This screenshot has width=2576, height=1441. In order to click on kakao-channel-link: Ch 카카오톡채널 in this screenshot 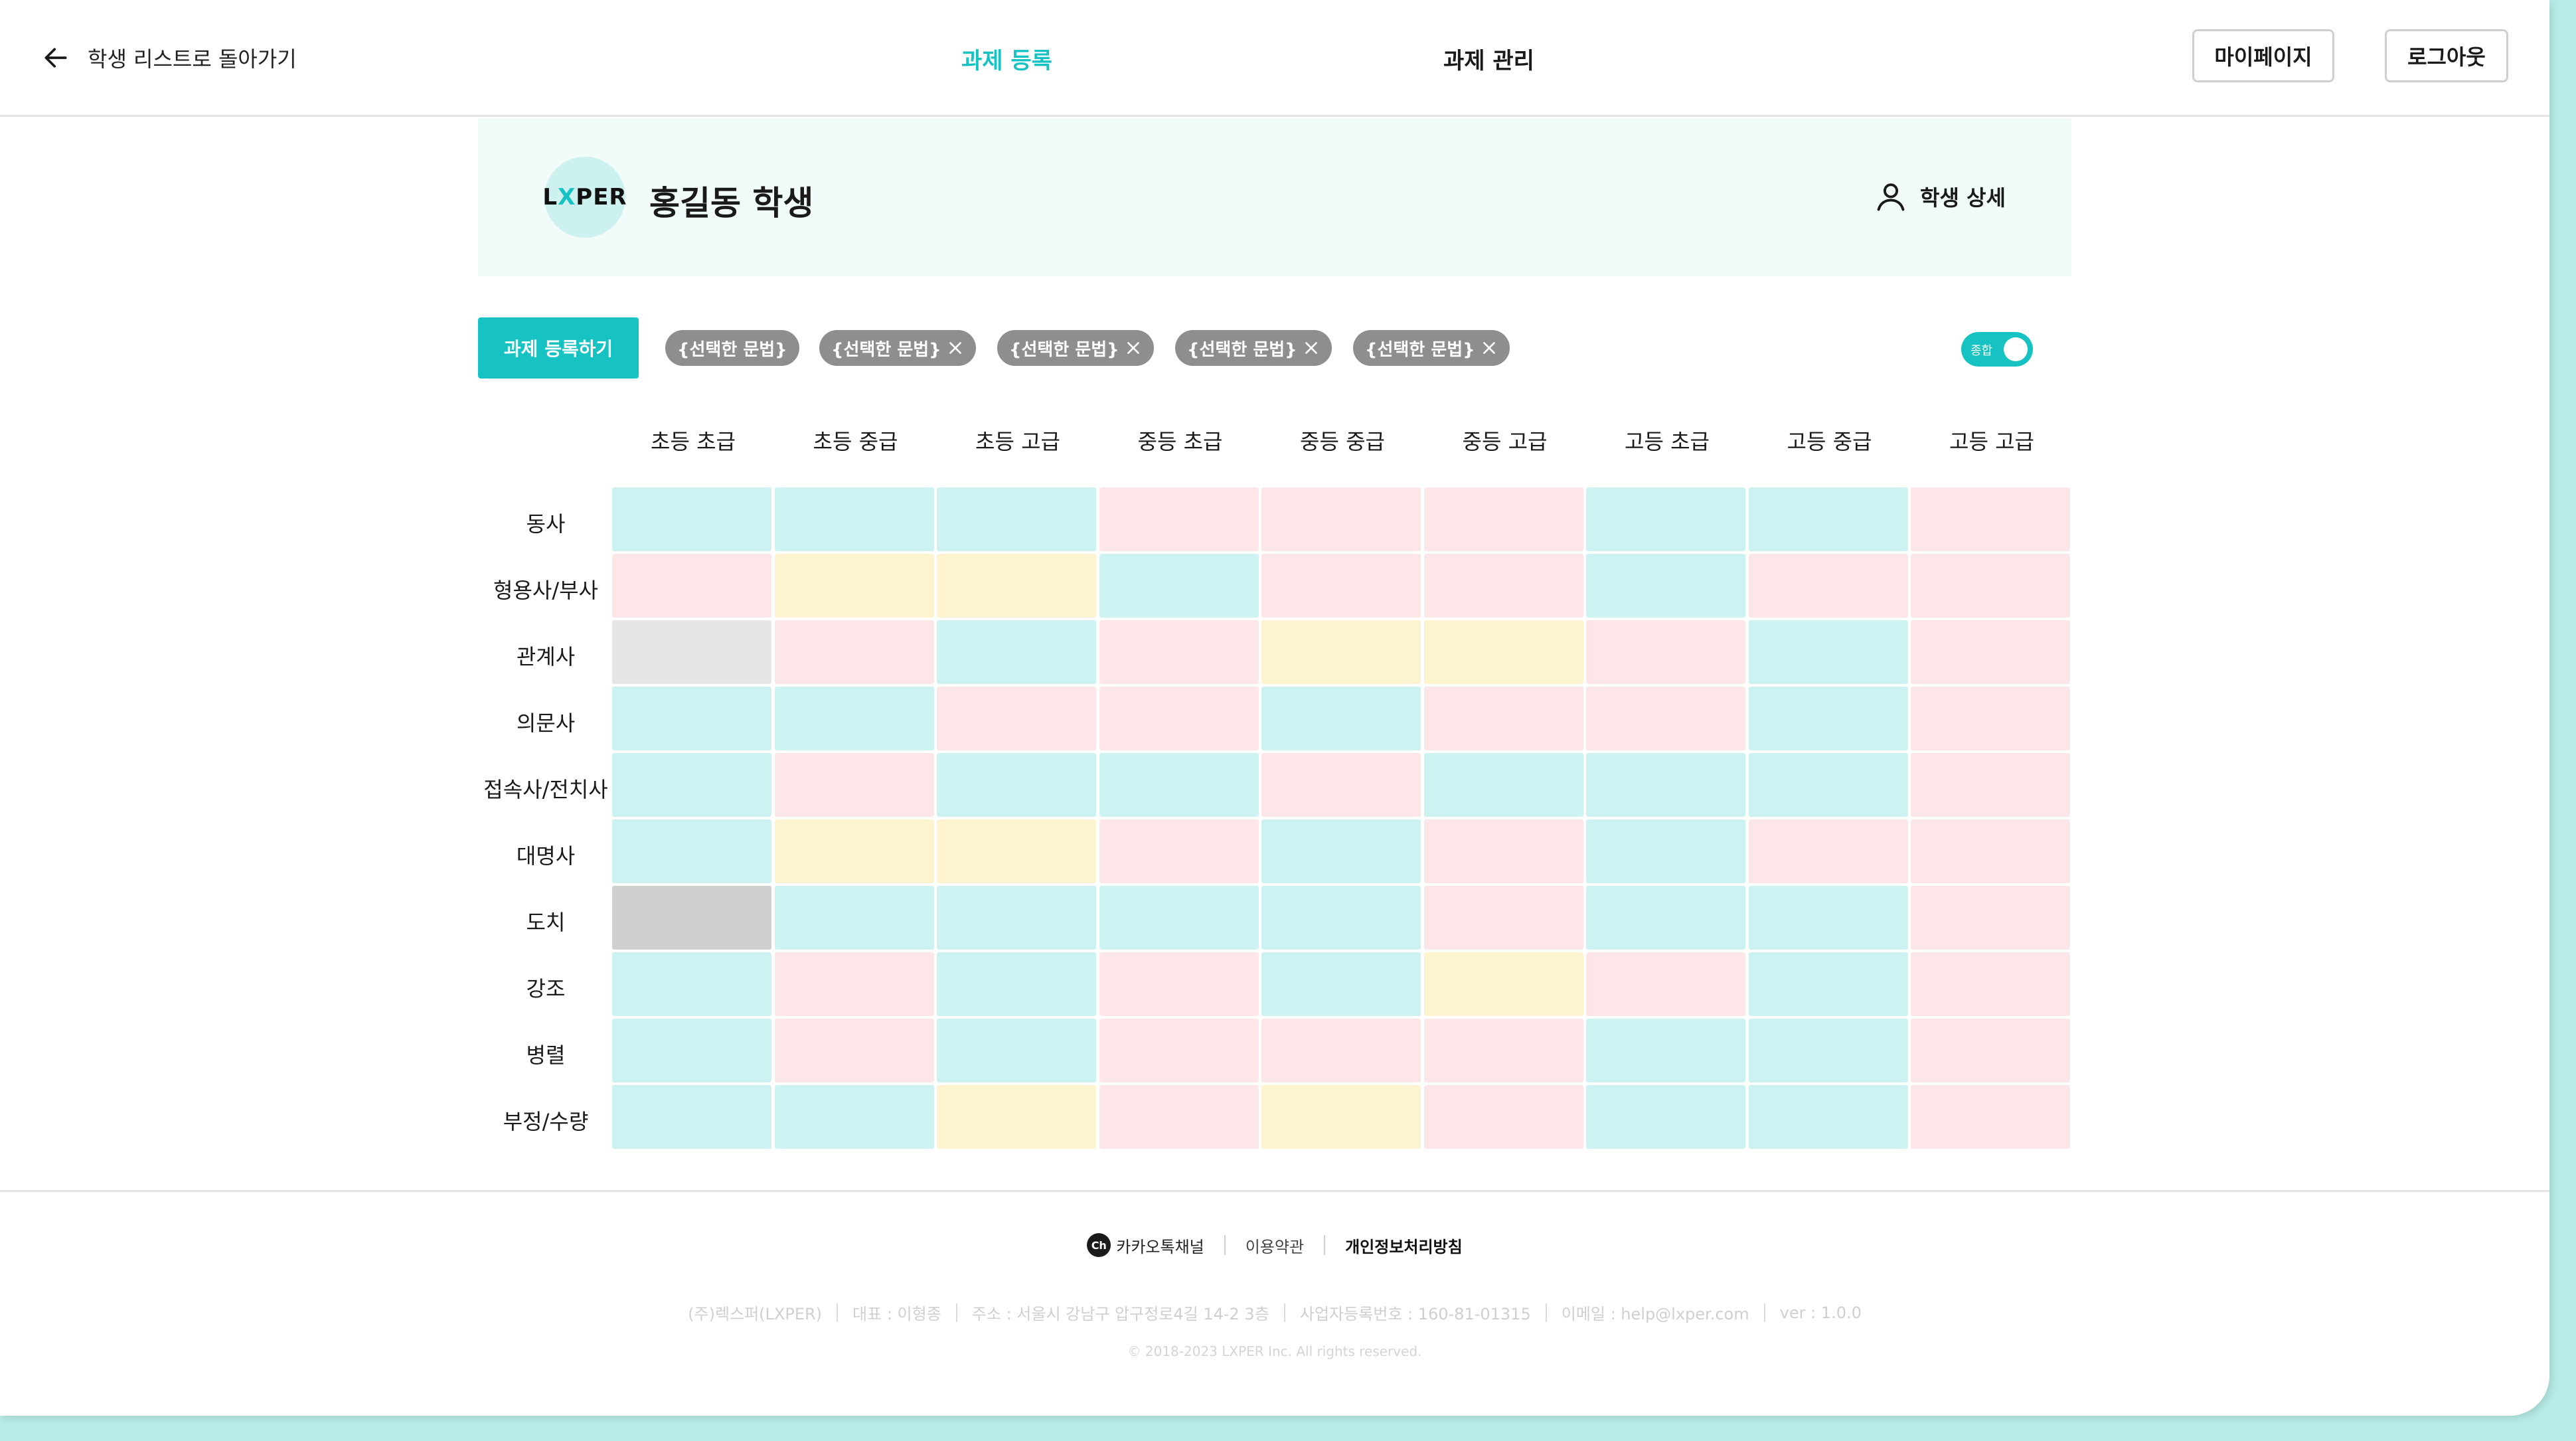, I will do `click(1145, 1245)`.